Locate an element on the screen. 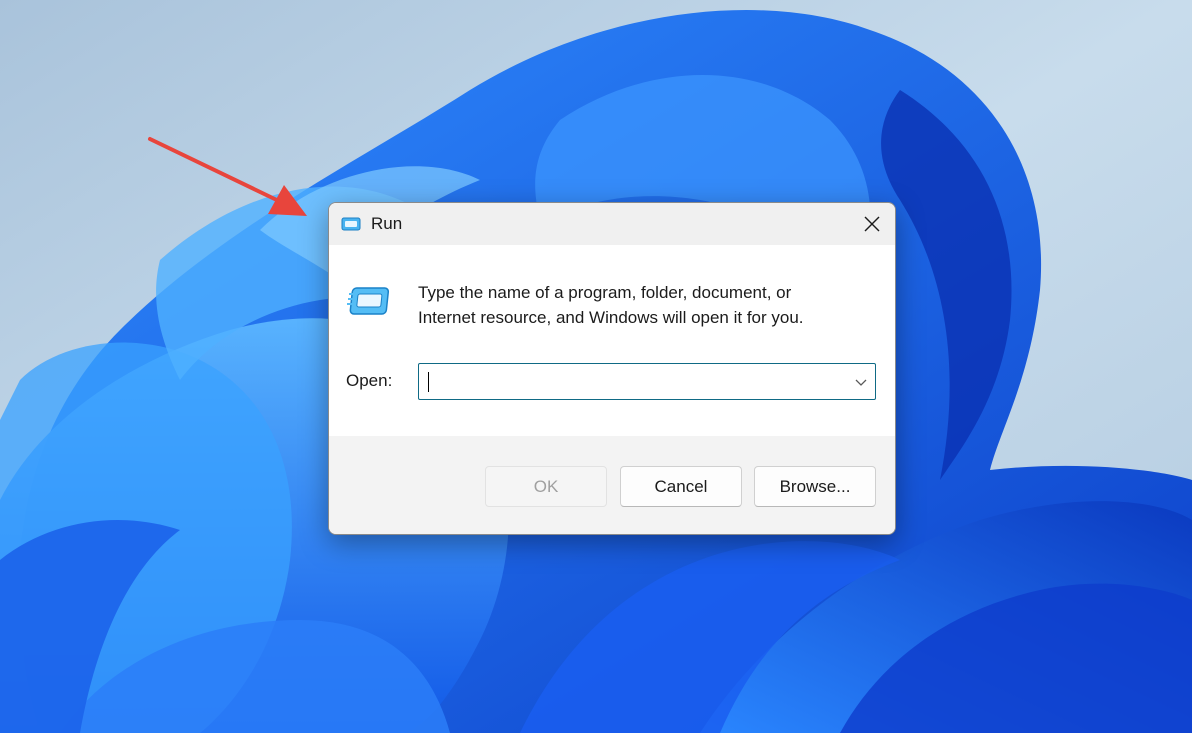 The image size is (1192, 733). ok-button: OK is located at coordinates (546, 486).